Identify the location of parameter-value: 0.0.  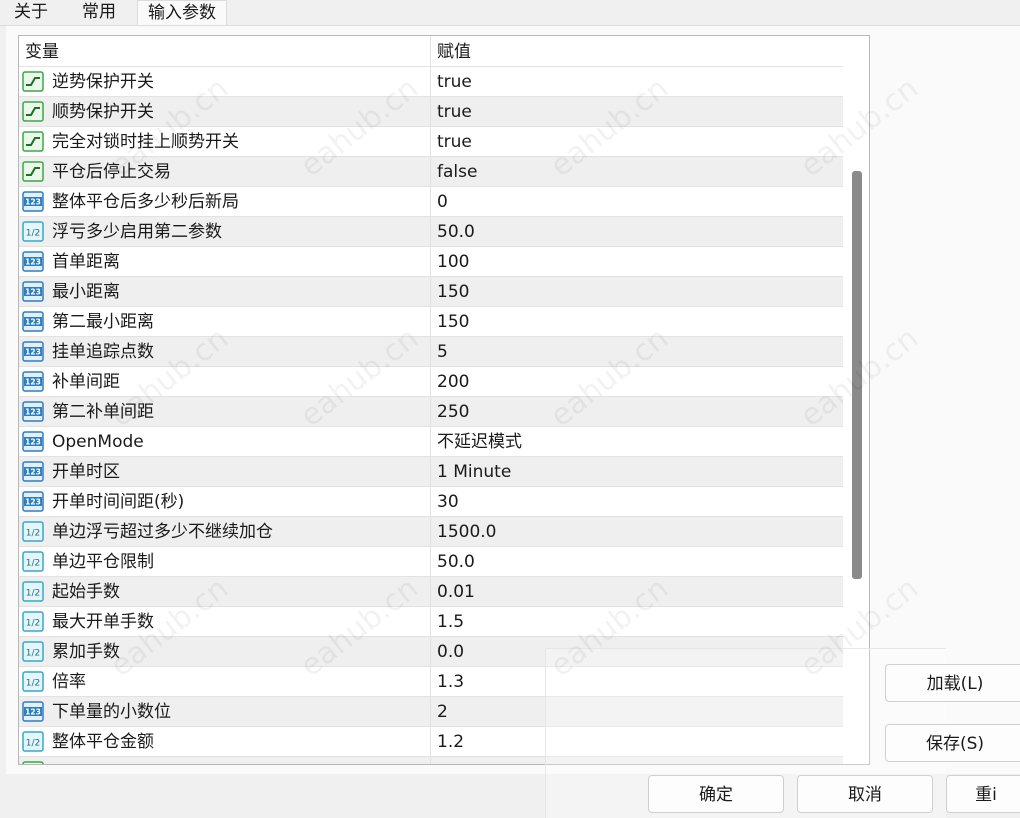
(450, 652).